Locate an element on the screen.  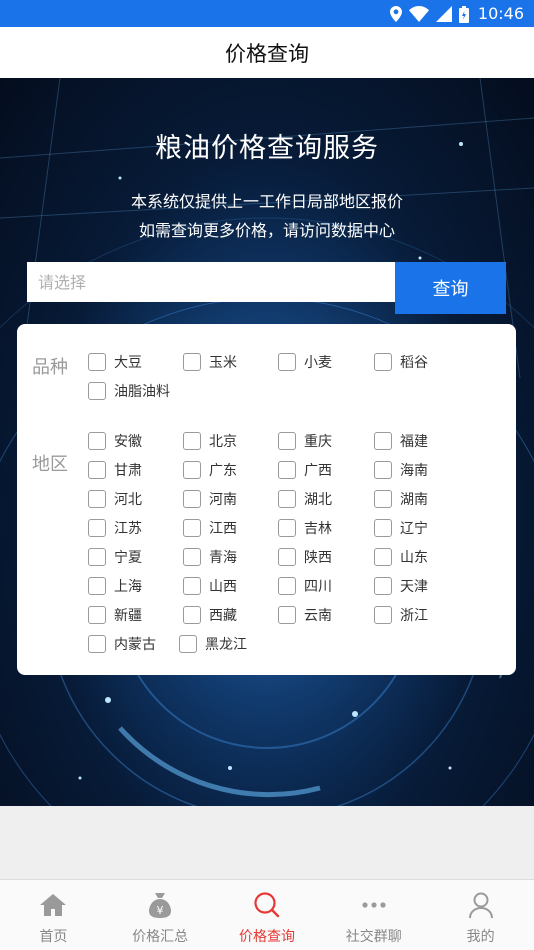
filter-checkbox-option: 海南 is located at coordinates (401, 470).